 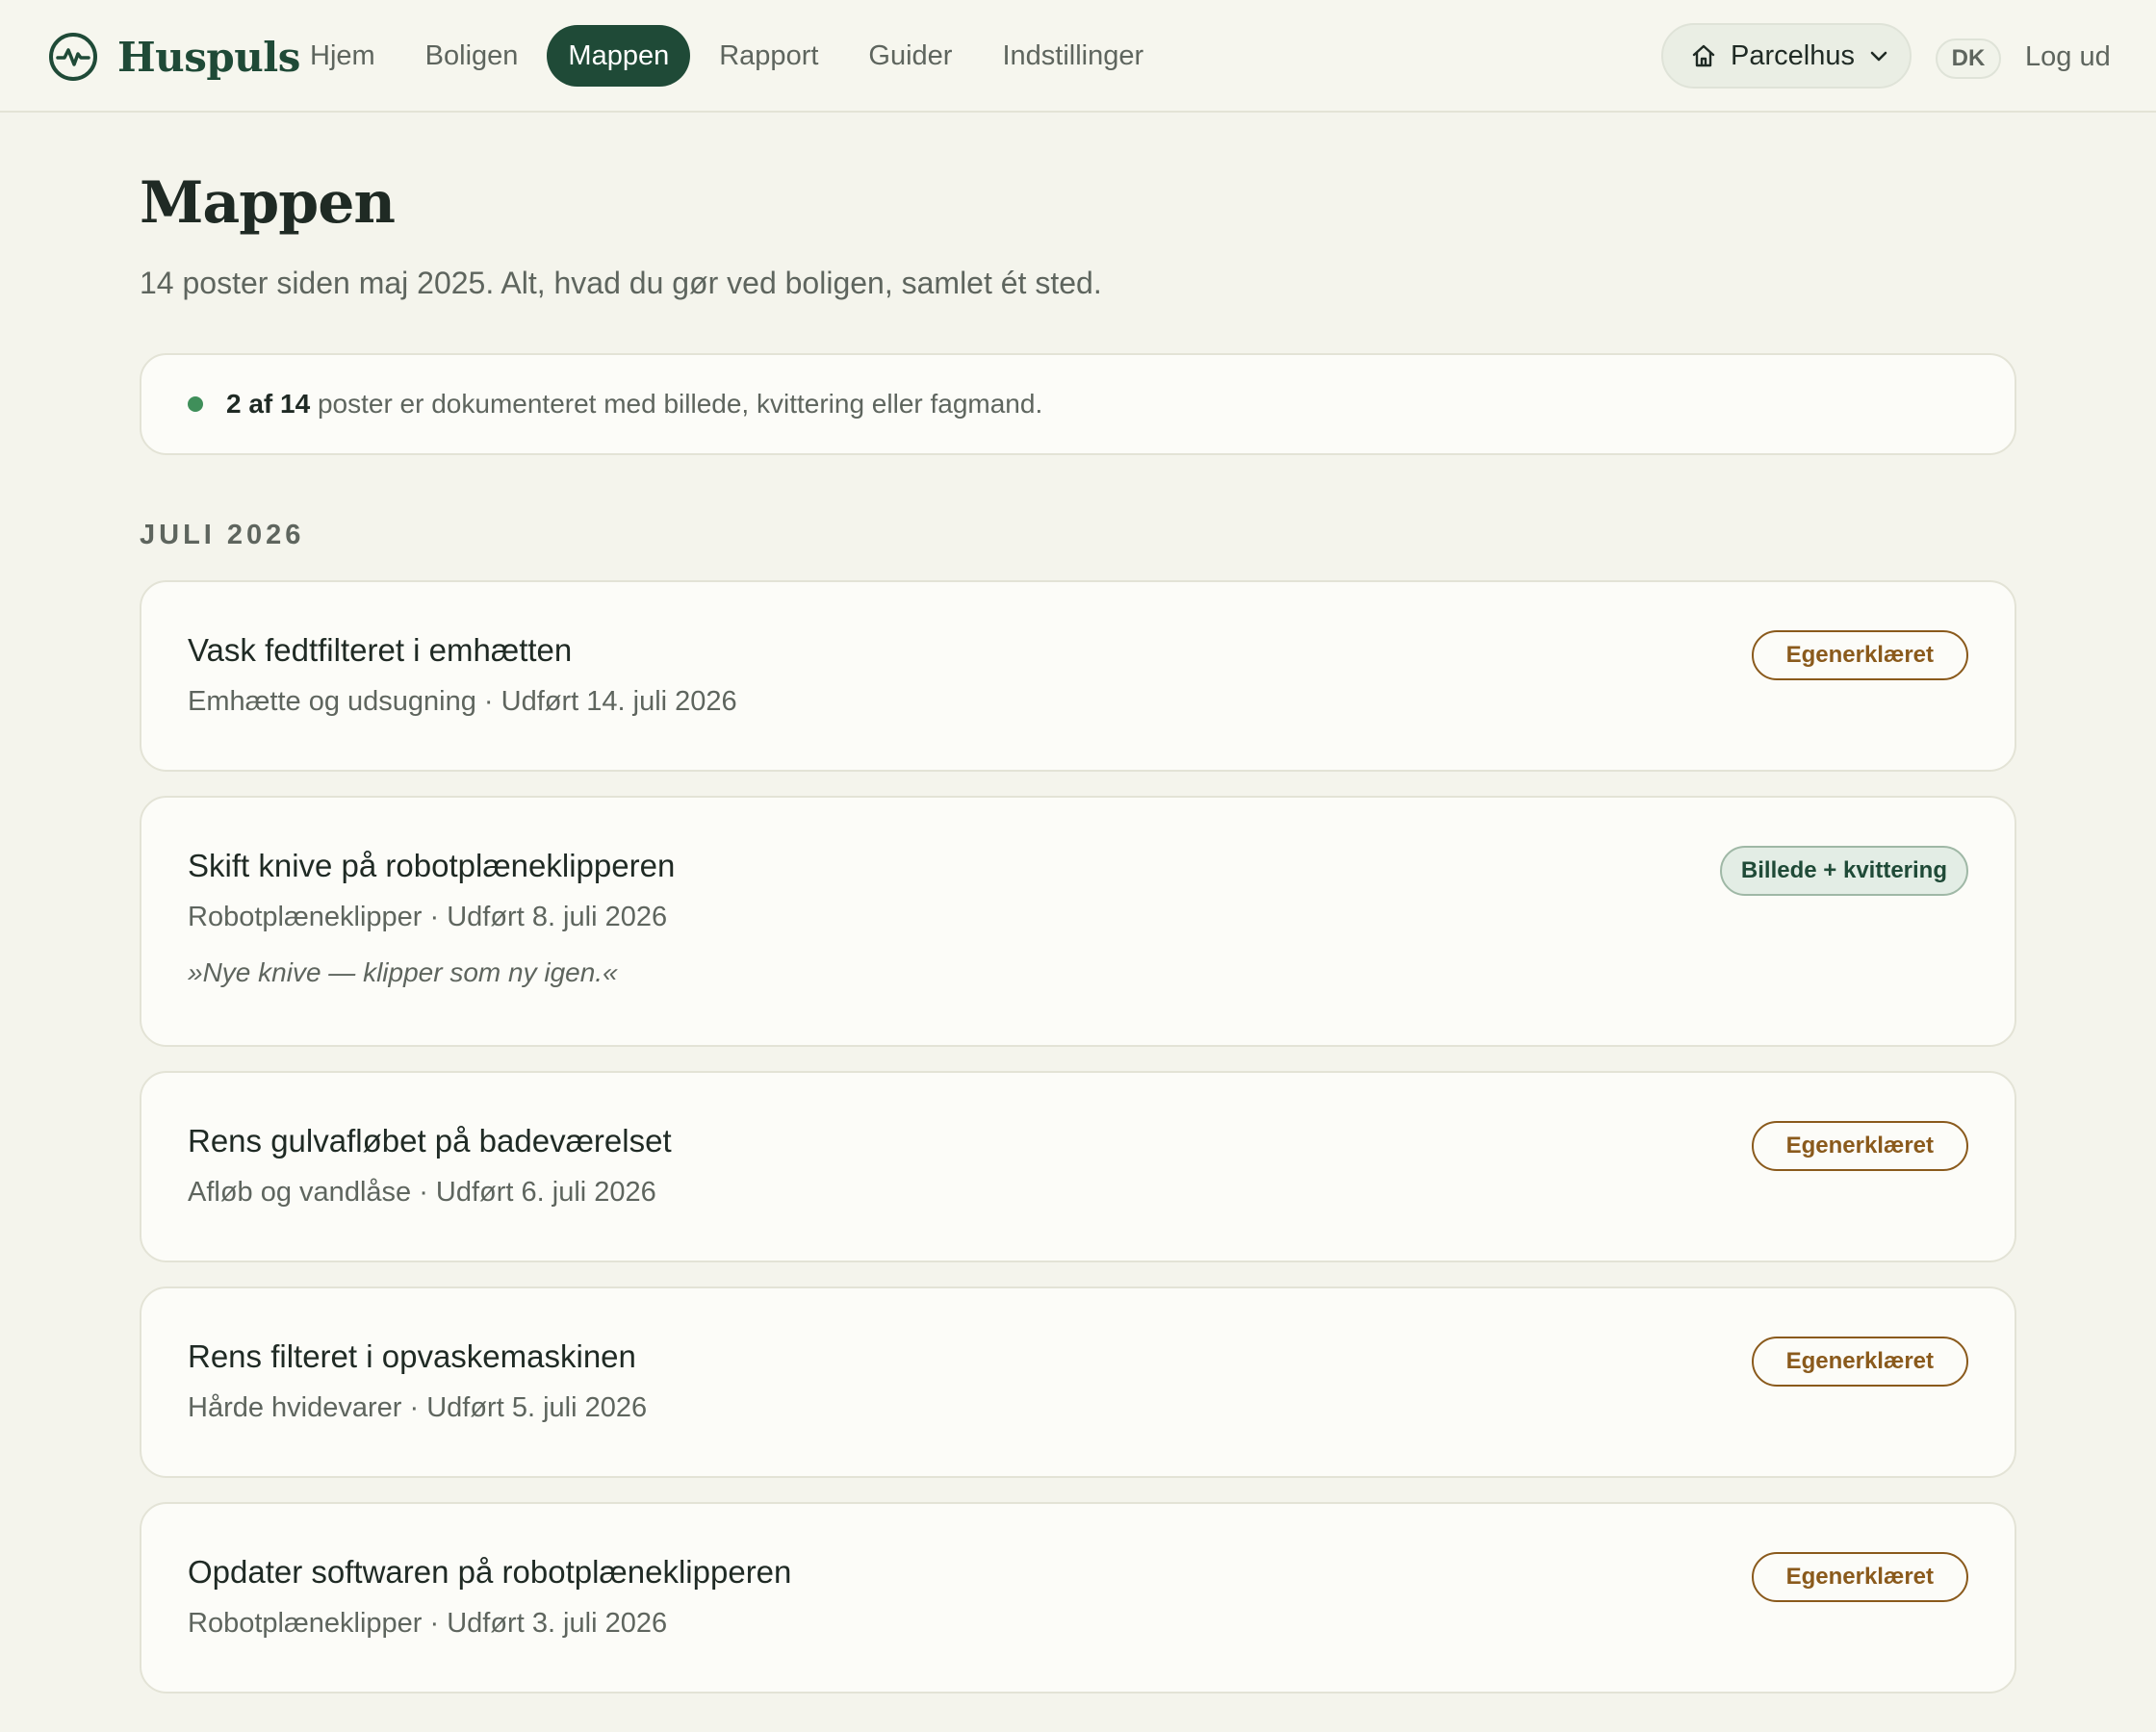 What do you see at coordinates (2068, 56) in the screenshot?
I see `logout-link: Log ud` at bounding box center [2068, 56].